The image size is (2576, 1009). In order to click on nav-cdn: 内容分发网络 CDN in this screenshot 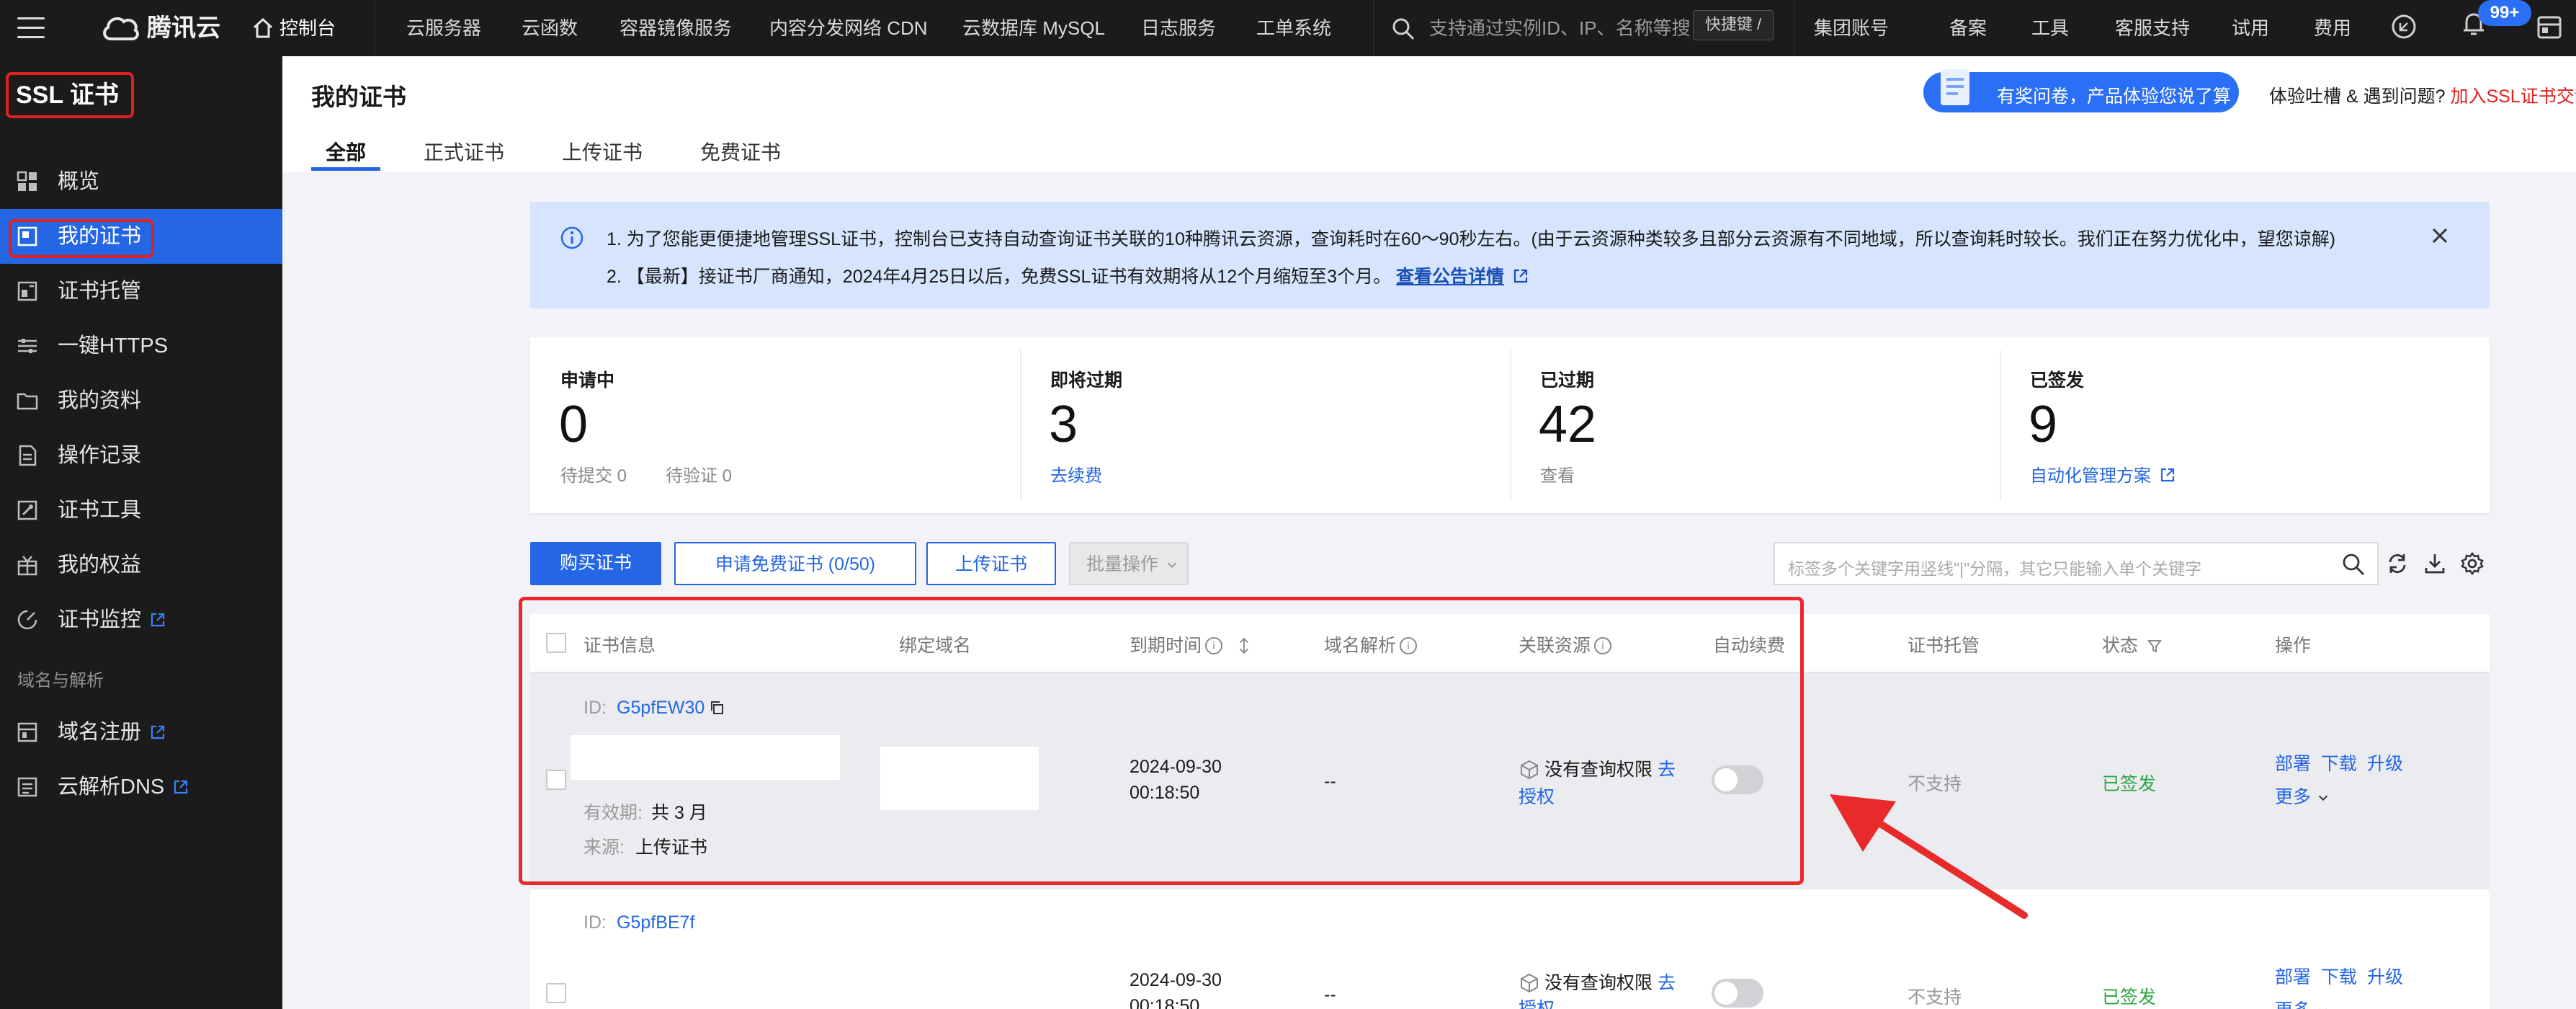, I will do `click(848, 28)`.